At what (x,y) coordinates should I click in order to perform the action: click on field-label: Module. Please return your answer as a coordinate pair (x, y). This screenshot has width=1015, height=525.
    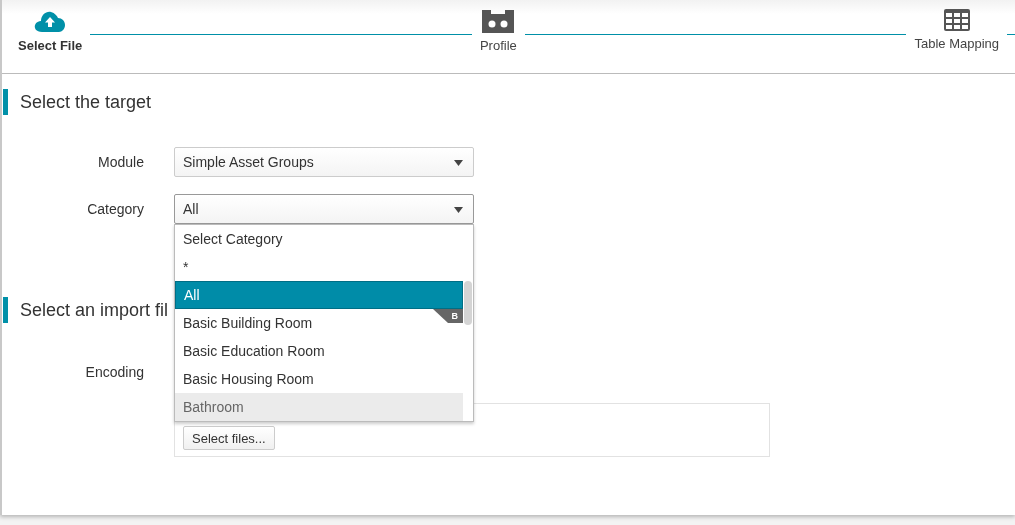
    Looking at the image, I should click on (120, 162).